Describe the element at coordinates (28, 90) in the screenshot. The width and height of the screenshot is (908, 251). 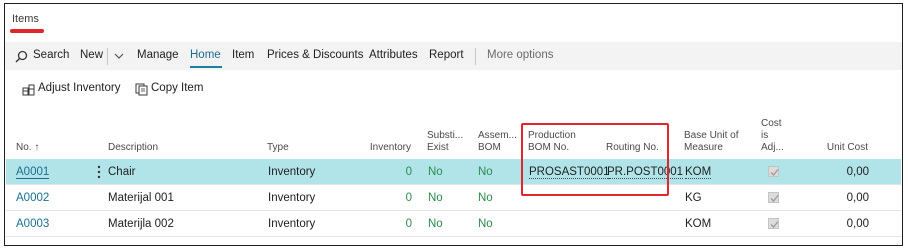
I see `adjust-inventory-icon` at that location.